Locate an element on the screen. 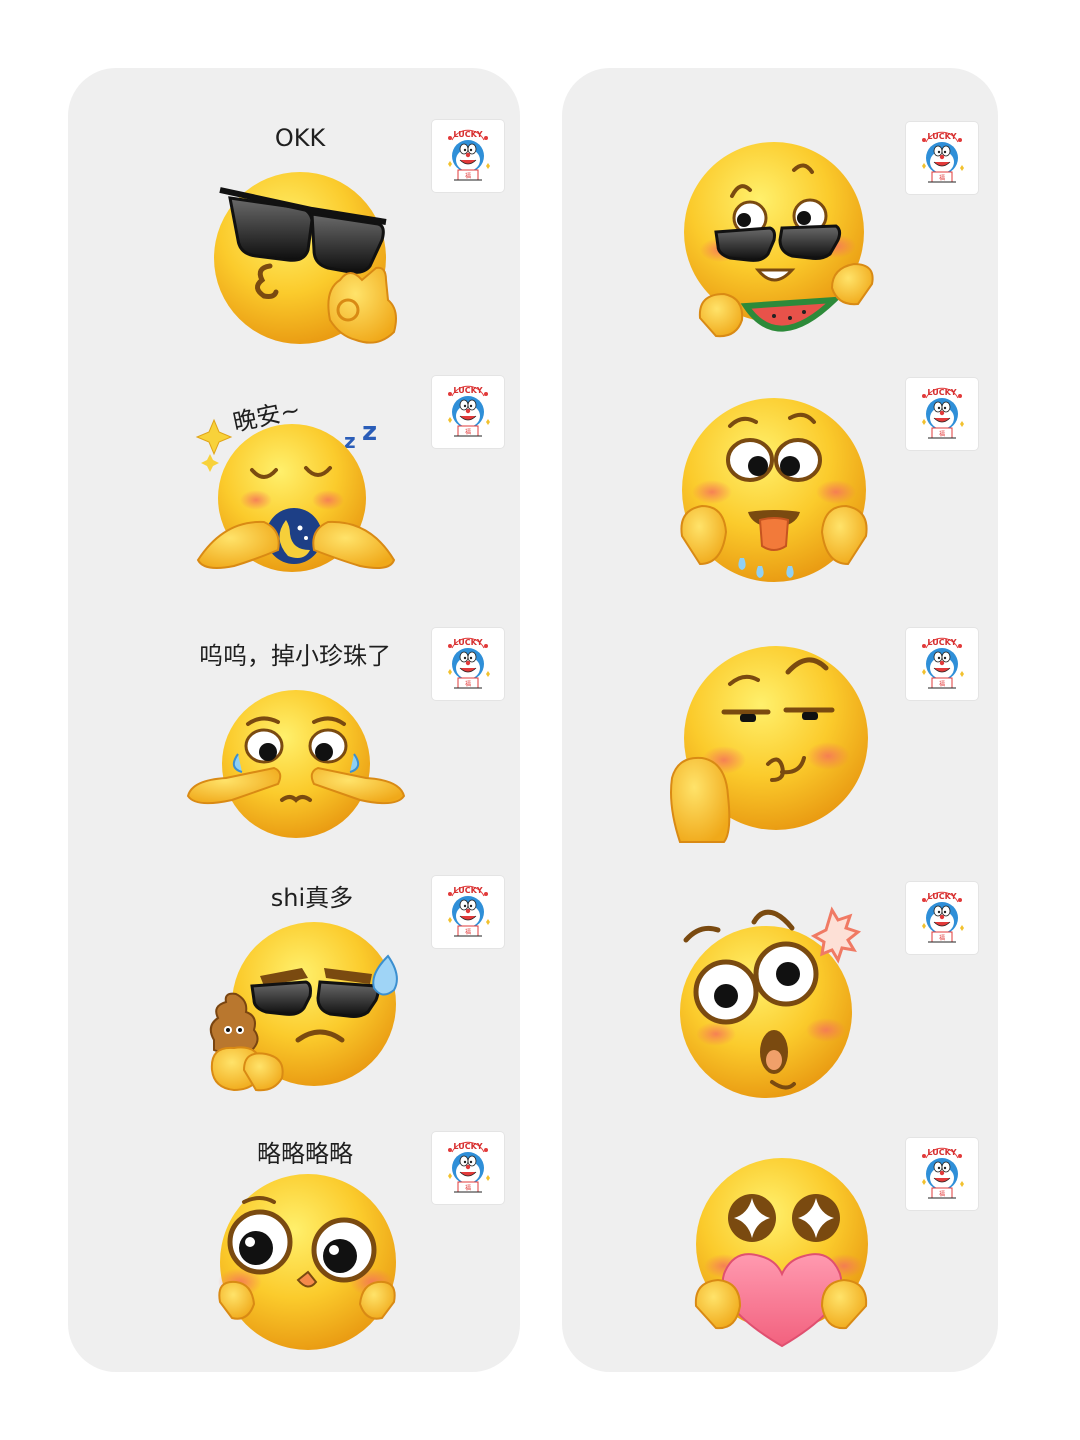 Image resolution: width=1080 pixels, height=1440 pixels. sticker-caption: 呜呜，掉小珍珠了 is located at coordinates (295, 656).